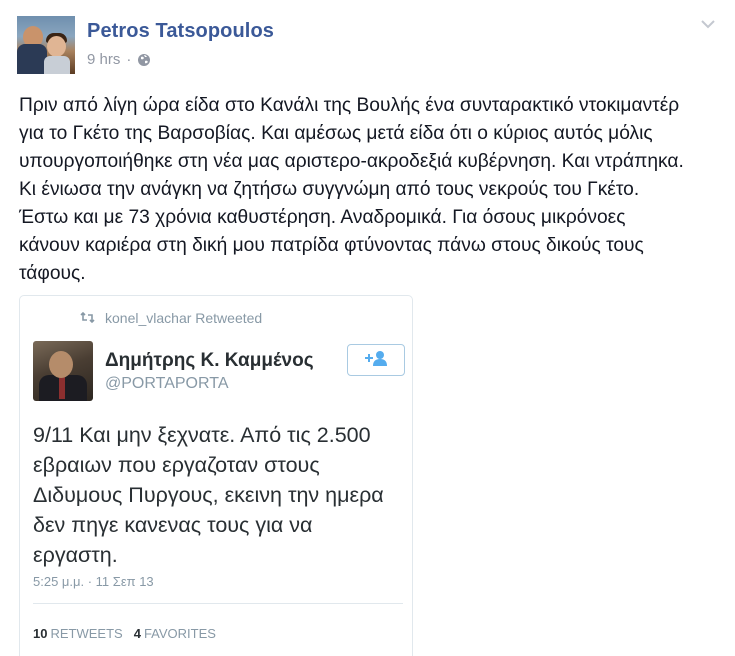  I want to click on tweet-author-name: Δημήτρης Κ. Καμμένος, so click(209, 361).